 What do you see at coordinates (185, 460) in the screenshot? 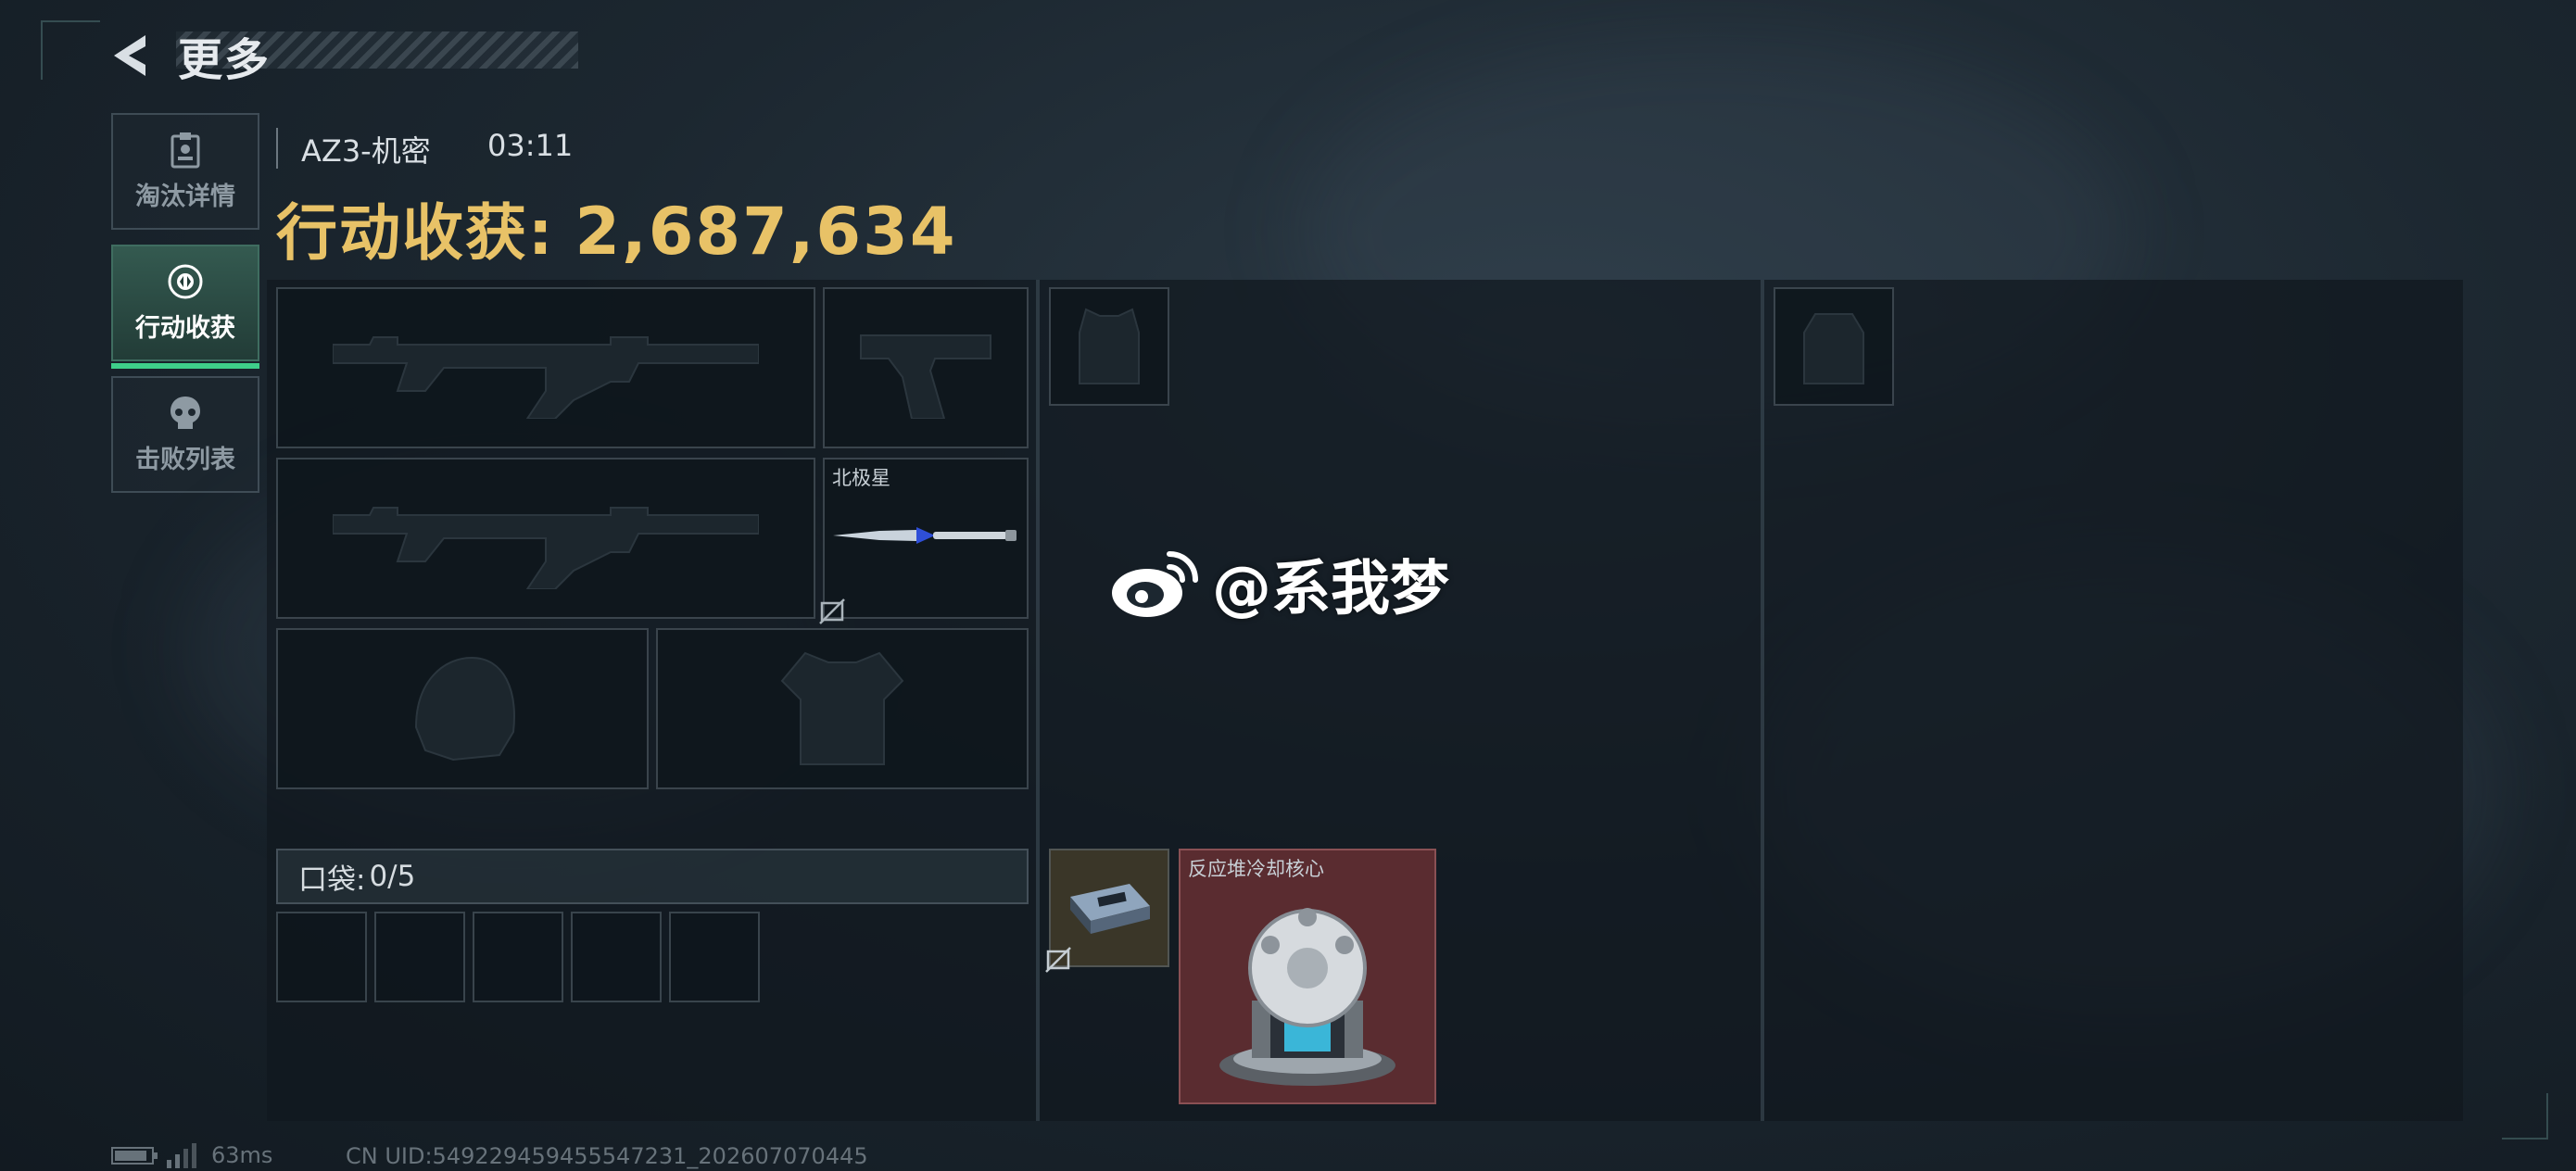
I see `tab-label: 击败列表` at bounding box center [185, 460].